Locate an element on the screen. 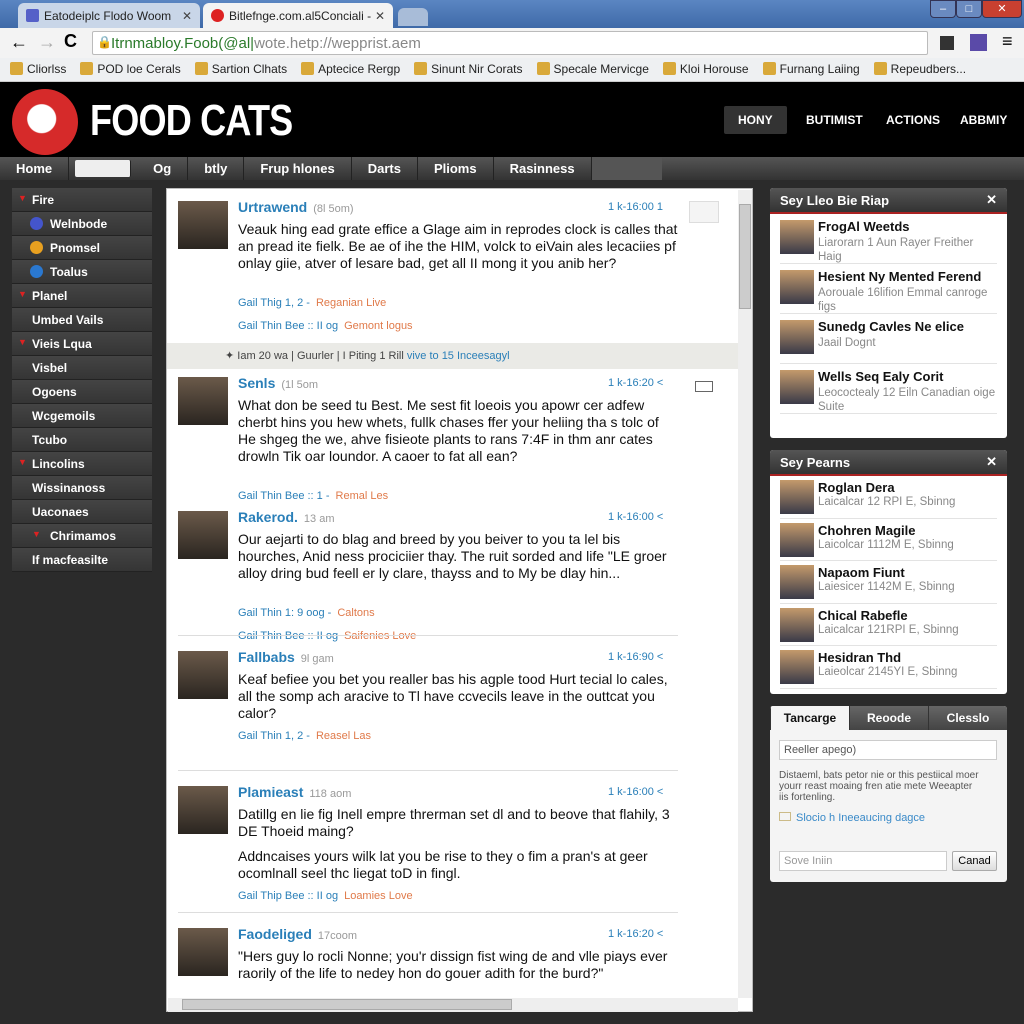 Image resolution: width=1024 pixels, height=1024 pixels. horizontal-scrollbar is located at coordinates (453, 1005).